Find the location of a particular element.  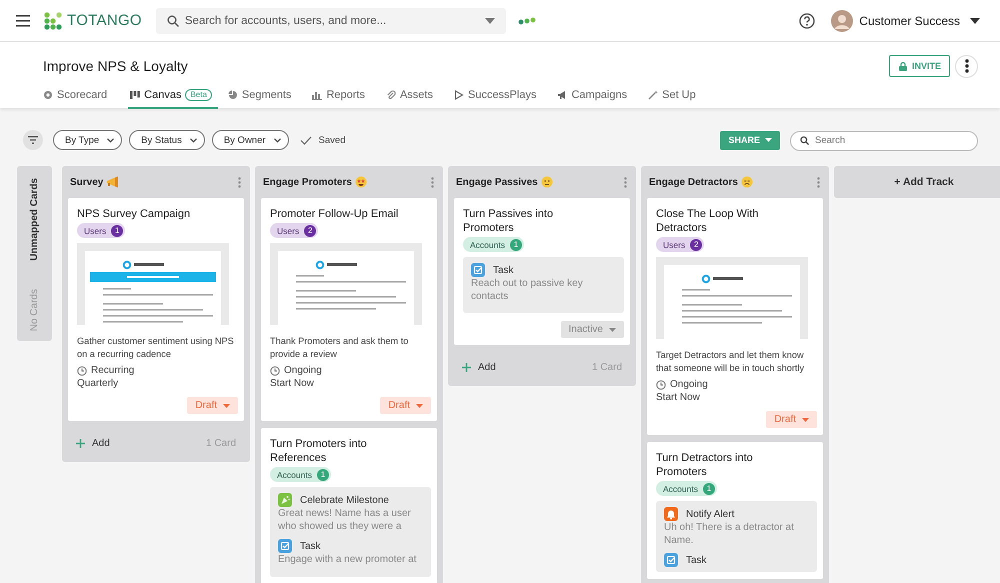

tab: Set Up is located at coordinates (677, 99).